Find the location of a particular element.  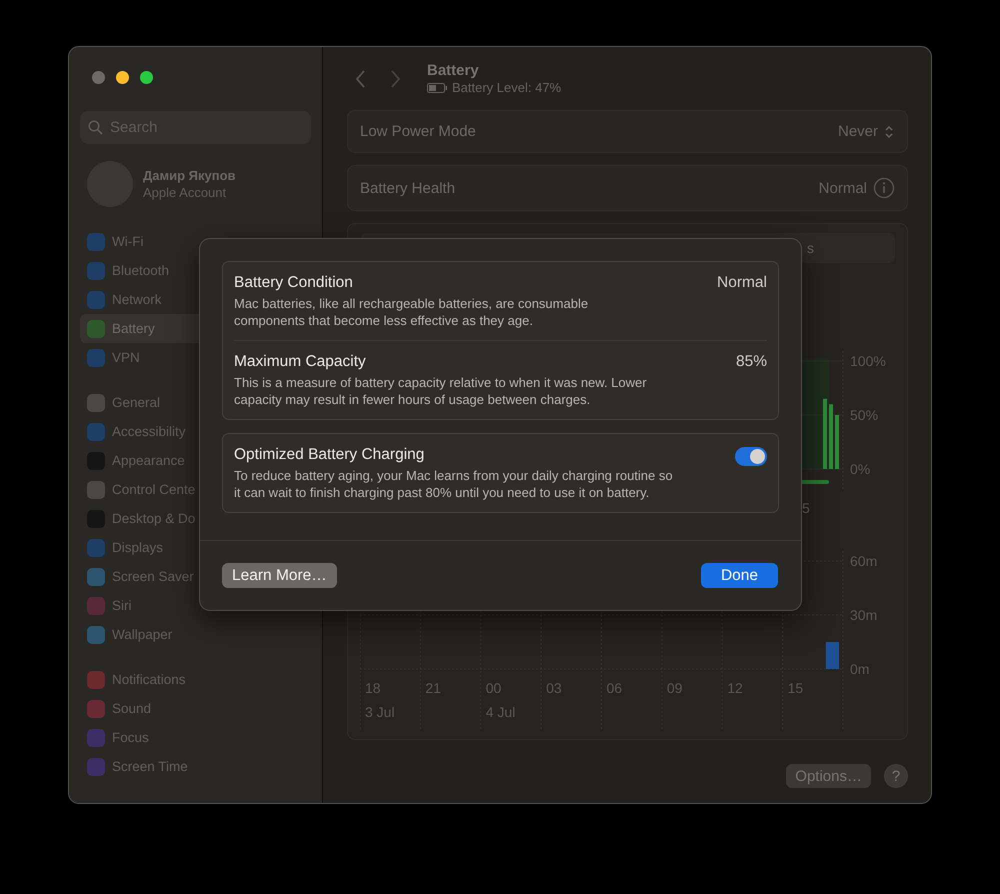

help-button: ? is located at coordinates (896, 776).